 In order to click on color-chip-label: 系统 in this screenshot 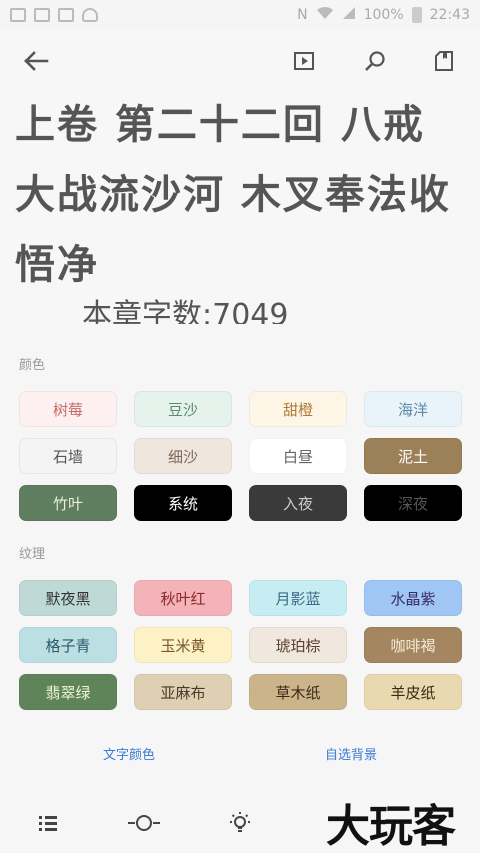, I will do `click(182, 503)`.